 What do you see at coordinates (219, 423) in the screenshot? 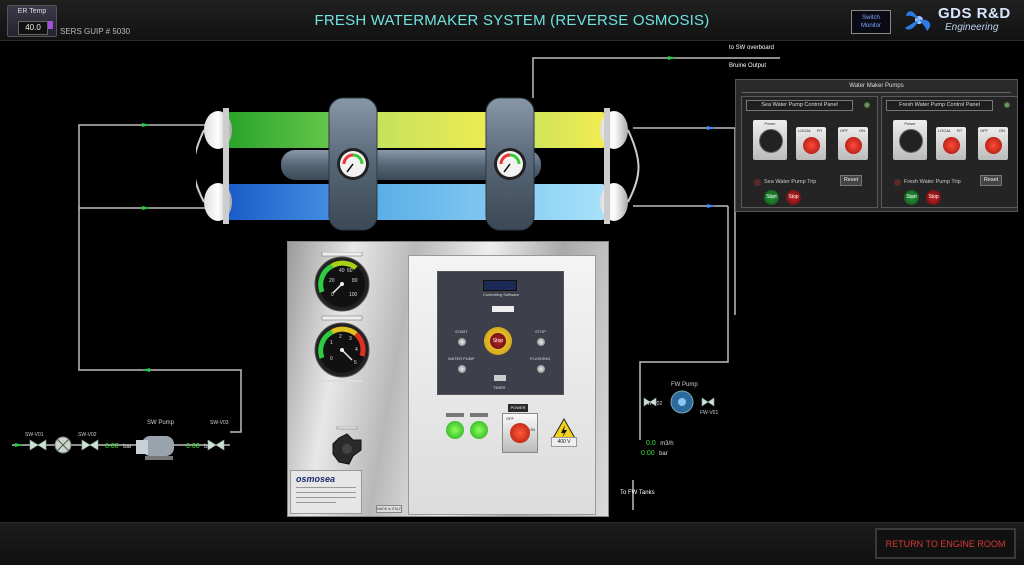
I see `sw-v03-label: SW-V03` at bounding box center [219, 423].